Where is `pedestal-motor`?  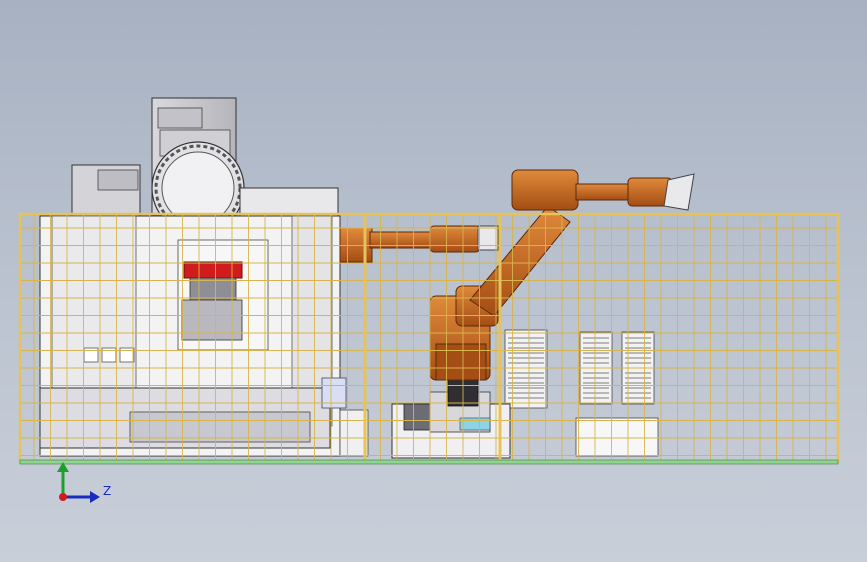
pedestal-motor is located at coordinates (418, 417).